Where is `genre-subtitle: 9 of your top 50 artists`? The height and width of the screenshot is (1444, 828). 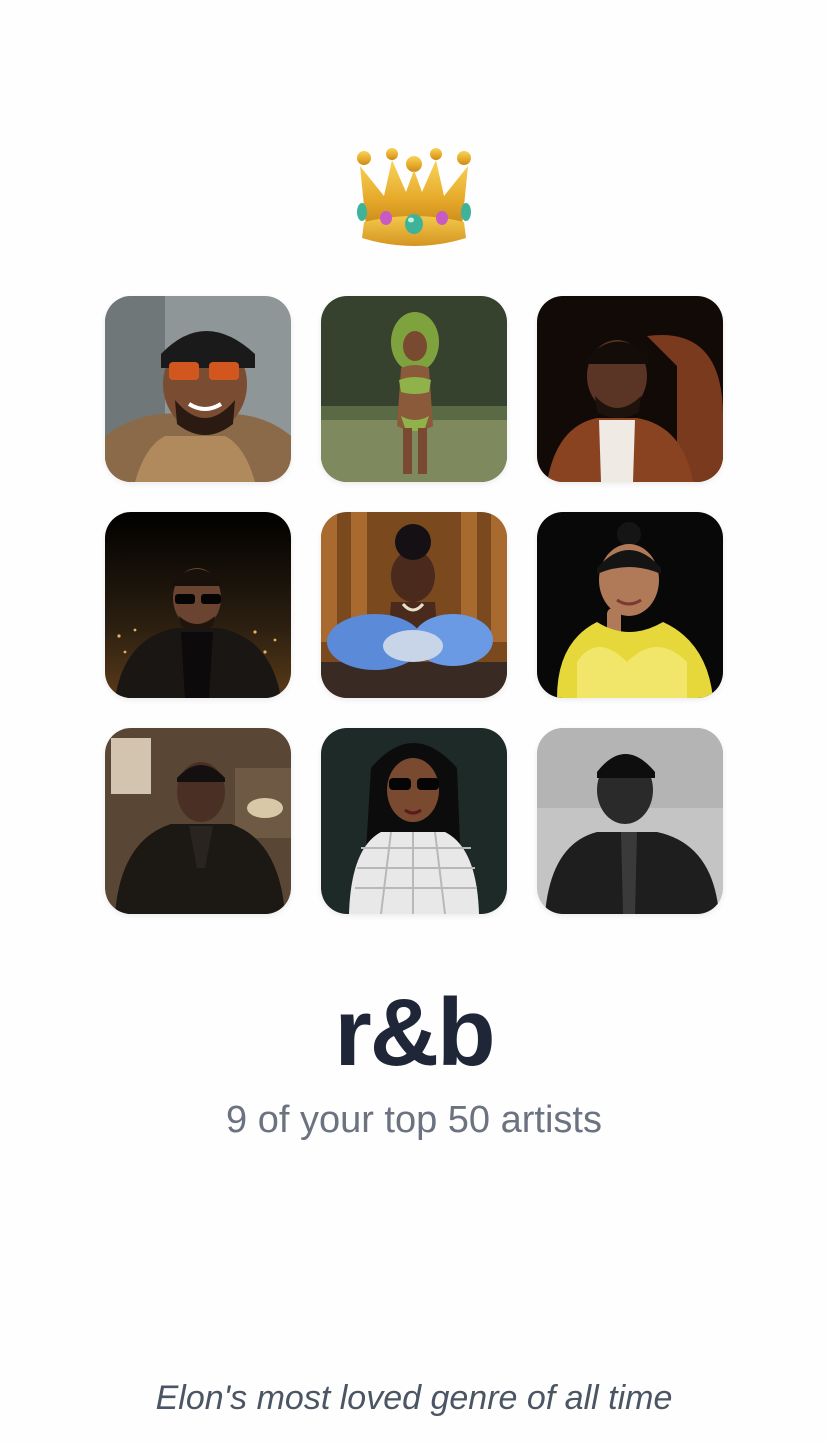
genre-subtitle: 9 of your top 50 artists is located at coordinates (414, 1120).